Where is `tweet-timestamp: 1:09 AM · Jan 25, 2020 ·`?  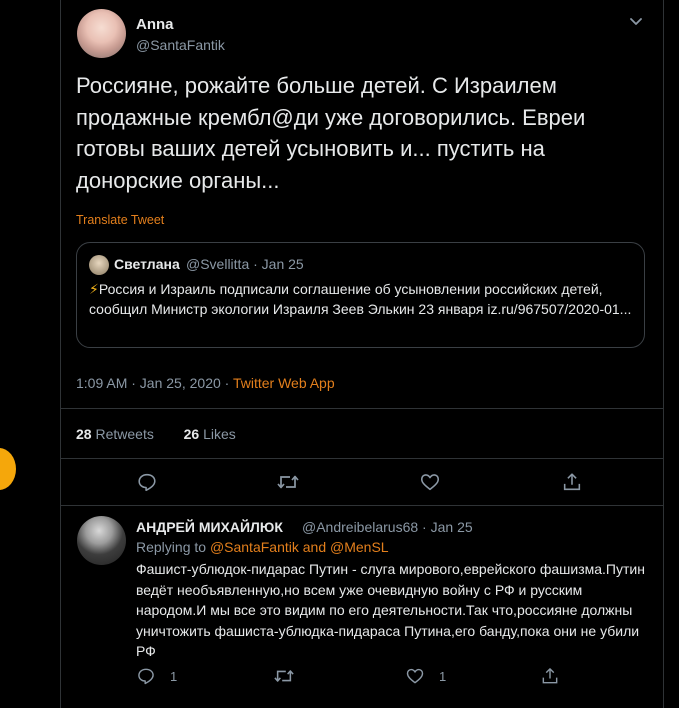
tweet-timestamp: 1:09 AM · Jan 25, 2020 · is located at coordinates (154, 383).